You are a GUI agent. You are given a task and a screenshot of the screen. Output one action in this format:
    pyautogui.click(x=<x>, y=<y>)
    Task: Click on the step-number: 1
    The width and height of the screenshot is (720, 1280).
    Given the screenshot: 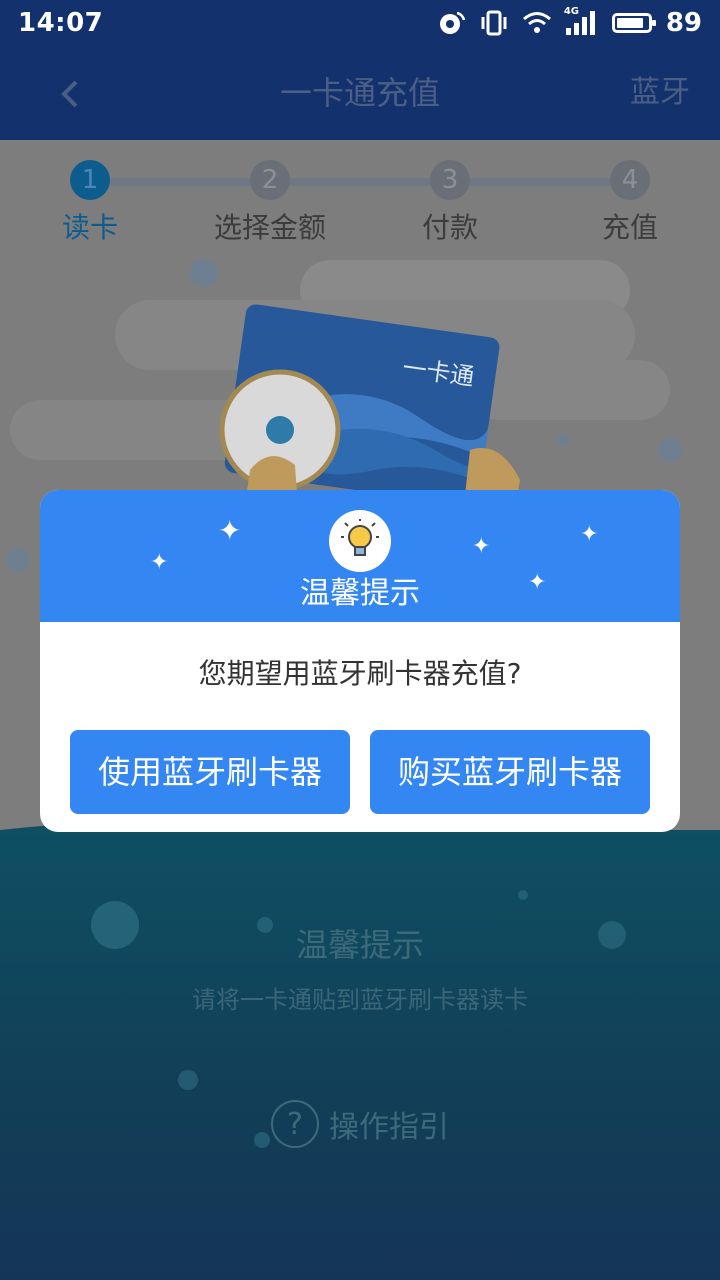 What is the action you would take?
    pyautogui.click(x=90, y=180)
    